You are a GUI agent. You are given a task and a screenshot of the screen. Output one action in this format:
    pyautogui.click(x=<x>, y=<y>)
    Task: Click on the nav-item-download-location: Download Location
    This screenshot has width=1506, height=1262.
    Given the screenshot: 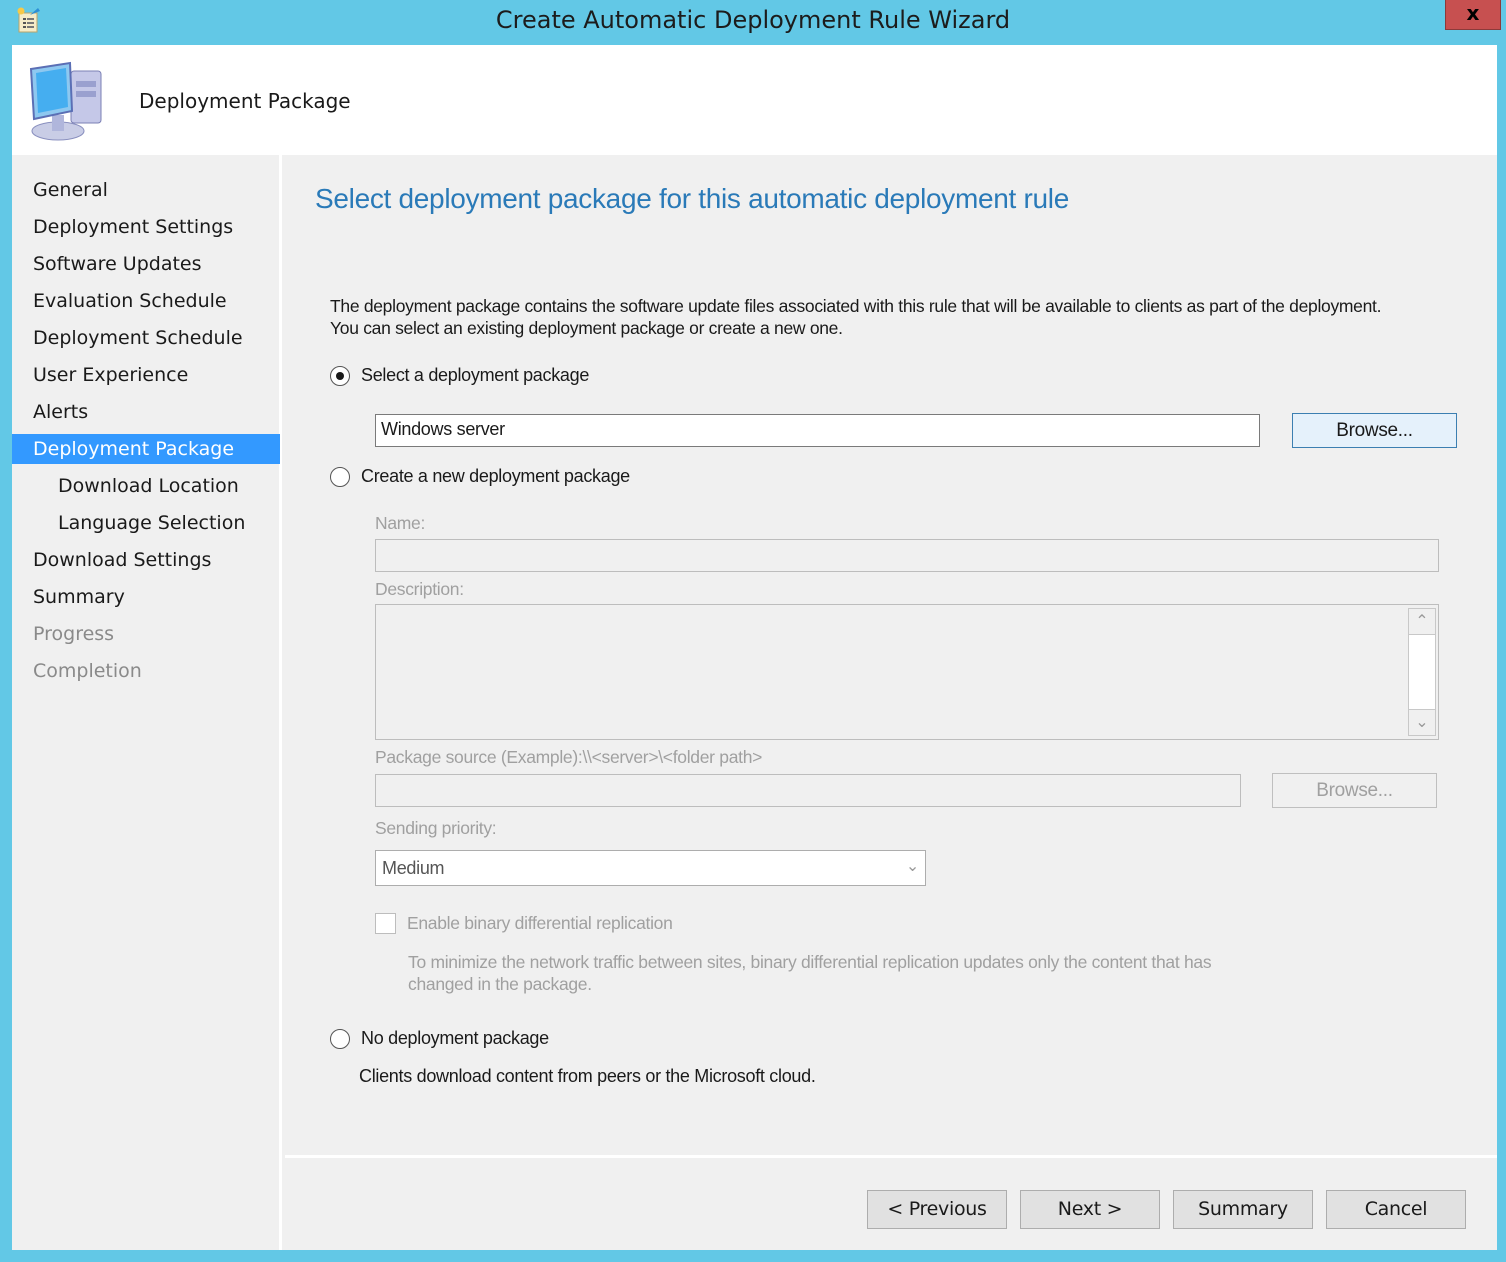 What is the action you would take?
    pyautogui.click(x=146, y=486)
    